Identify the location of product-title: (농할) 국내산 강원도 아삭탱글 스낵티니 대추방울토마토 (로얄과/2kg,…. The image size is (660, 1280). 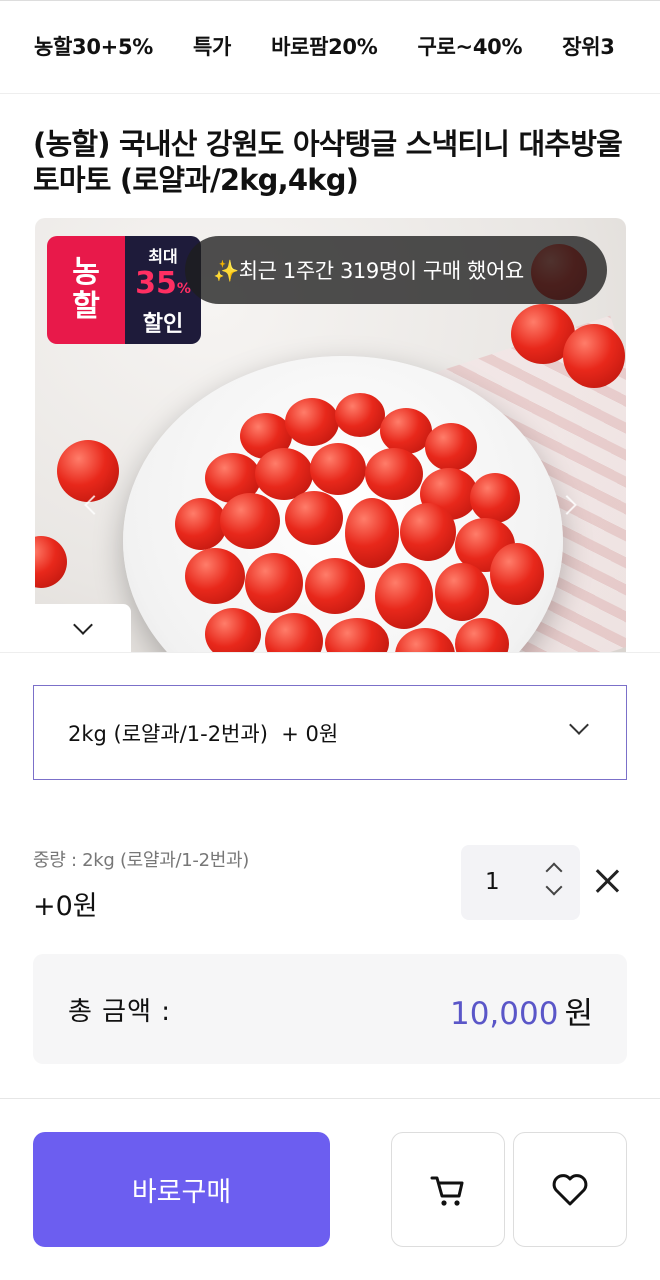
(328, 162).